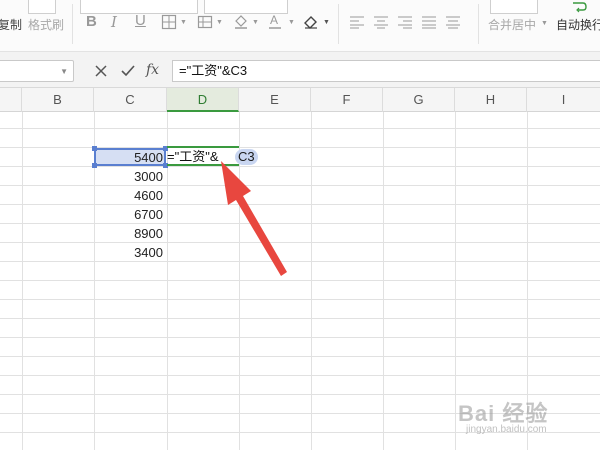 The height and width of the screenshot is (450, 600). Describe the element at coordinates (130, 233) in the screenshot. I see `cell-c7: 8900` at that location.